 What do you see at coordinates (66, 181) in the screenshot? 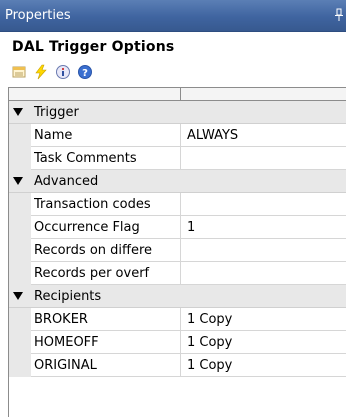
I see `category-label: Advanced` at bounding box center [66, 181].